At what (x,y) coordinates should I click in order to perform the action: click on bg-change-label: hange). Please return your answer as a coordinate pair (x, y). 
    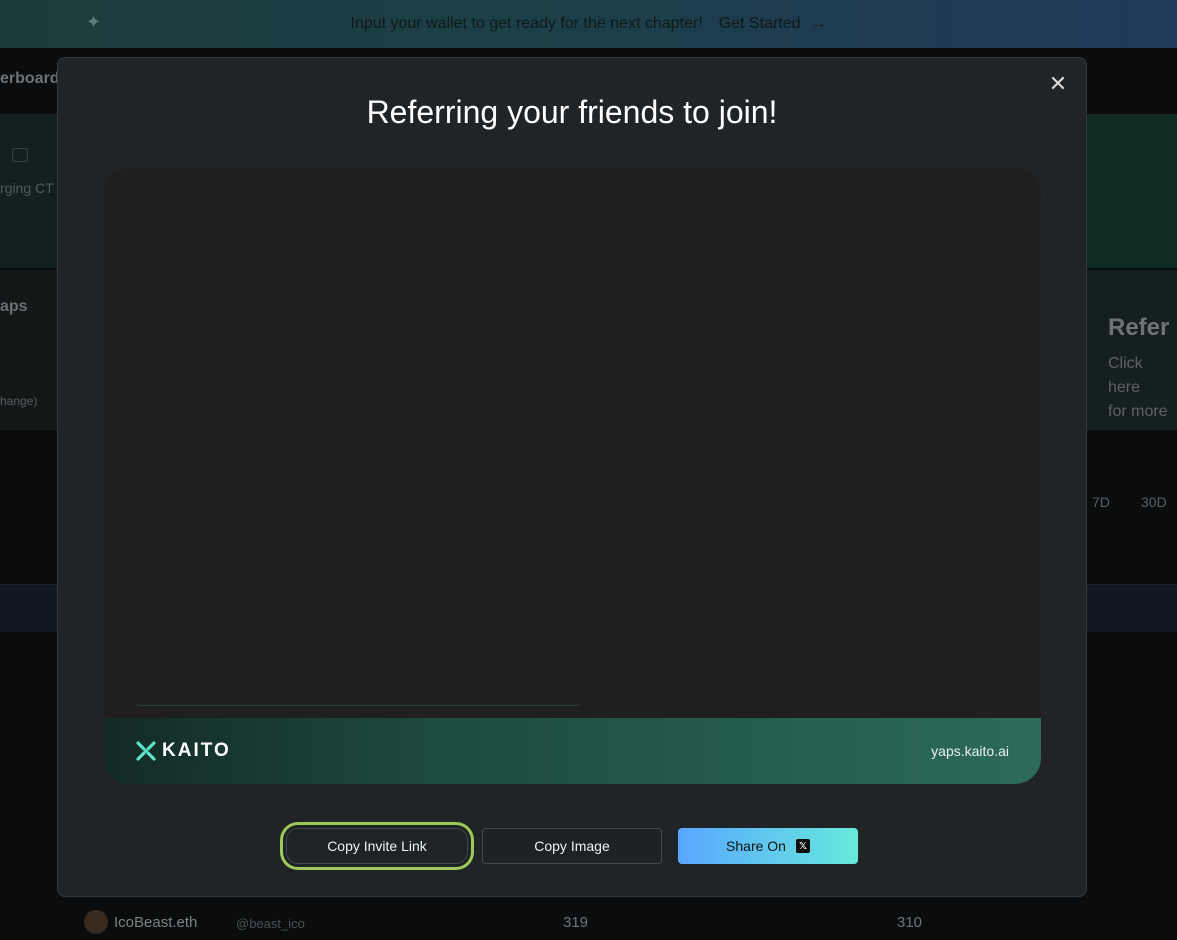
    Looking at the image, I should click on (19, 401).